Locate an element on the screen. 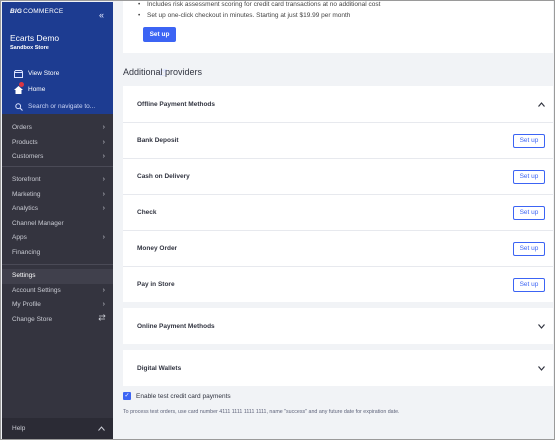  payment-method-row: Money Order Set up is located at coordinates (338, 248).